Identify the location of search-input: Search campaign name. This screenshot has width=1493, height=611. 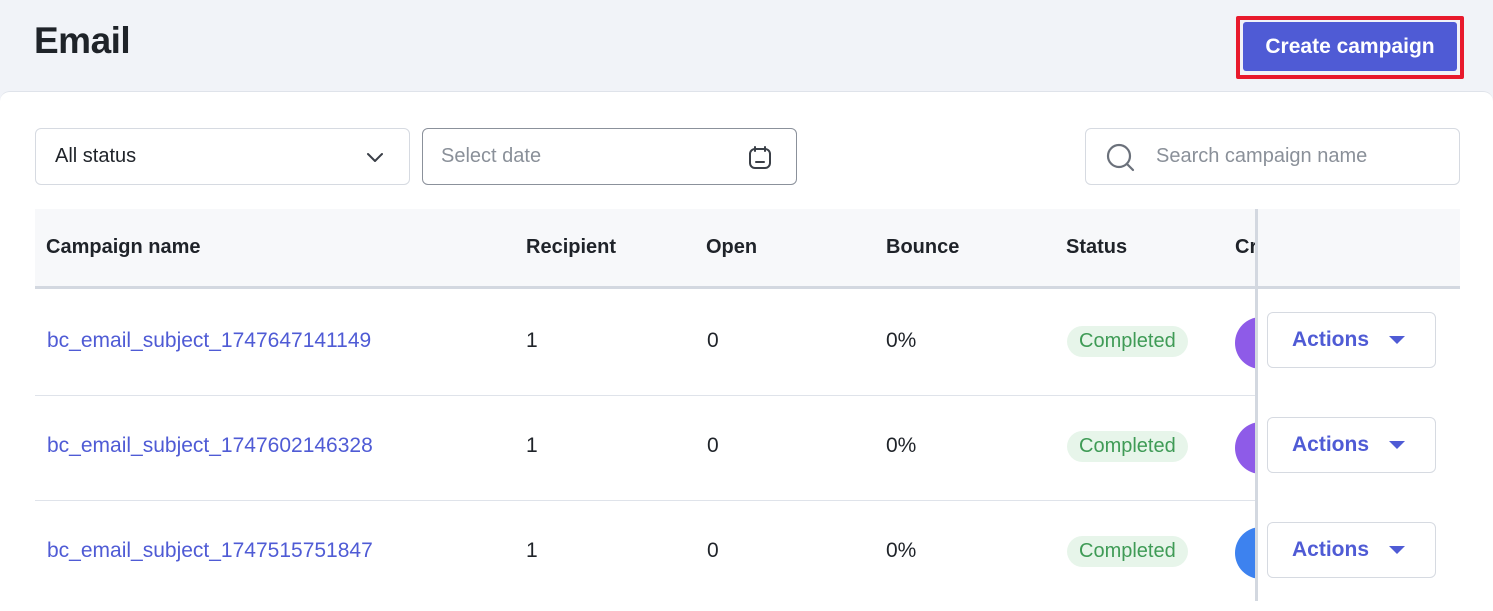
(1272, 156).